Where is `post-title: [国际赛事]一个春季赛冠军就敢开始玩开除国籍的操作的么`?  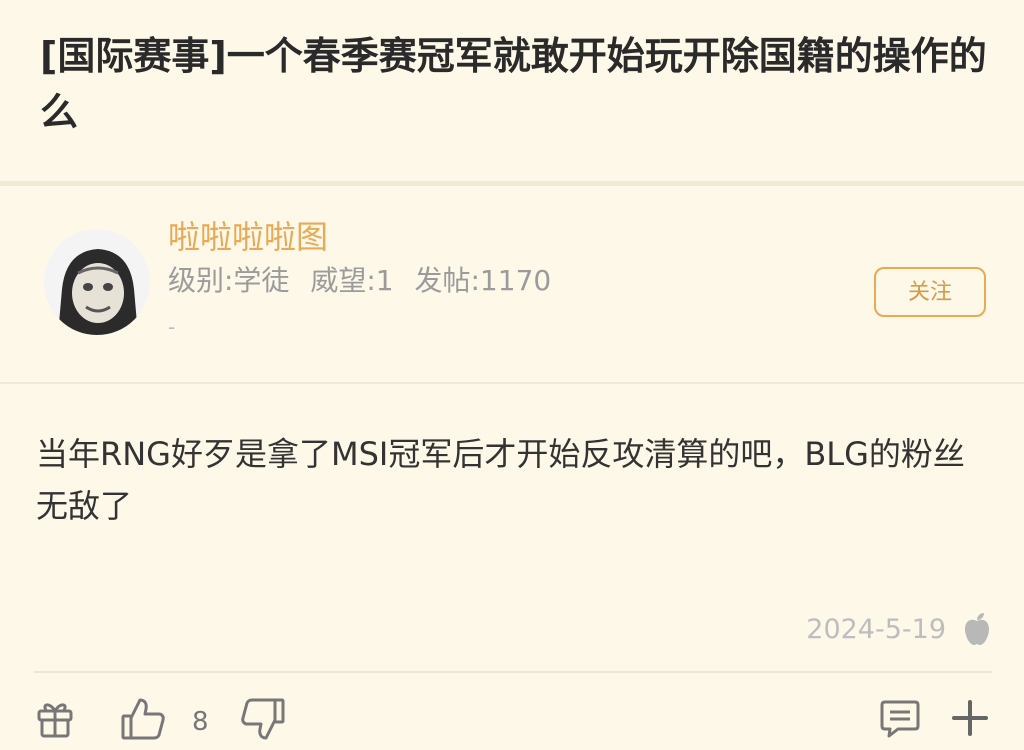
post-title: [国际赛事]一个春季赛冠军就敢开始玩开除国籍的操作的么 is located at coordinates (513, 84).